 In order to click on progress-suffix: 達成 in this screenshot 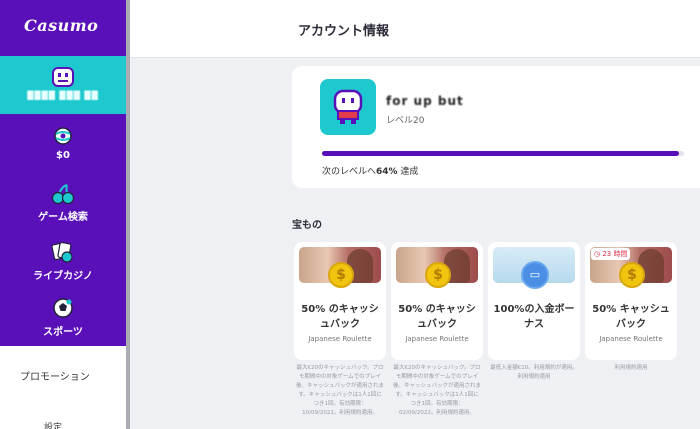, I will do `click(408, 172)`.